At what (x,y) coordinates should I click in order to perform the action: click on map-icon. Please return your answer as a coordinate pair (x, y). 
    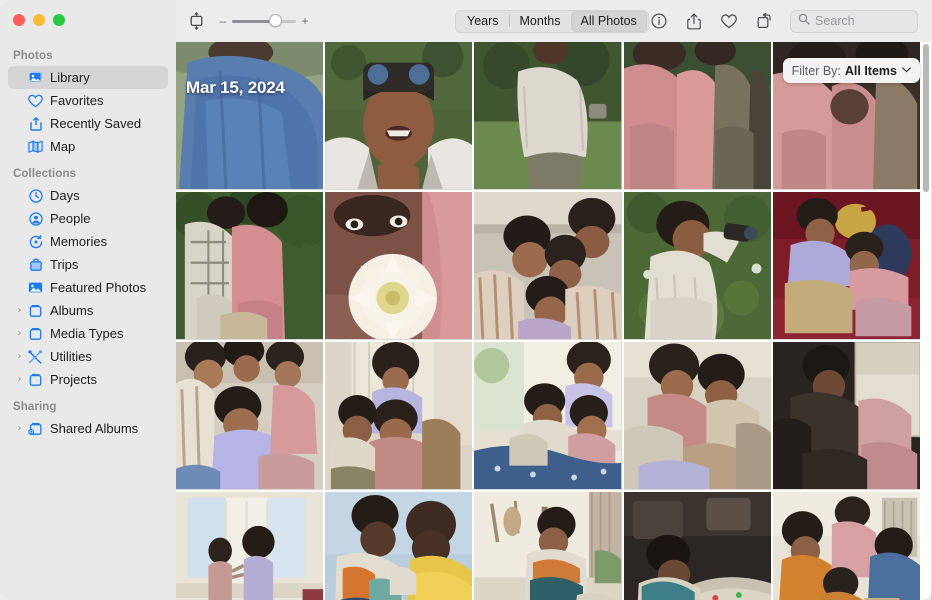
    Looking at the image, I should click on (35, 147).